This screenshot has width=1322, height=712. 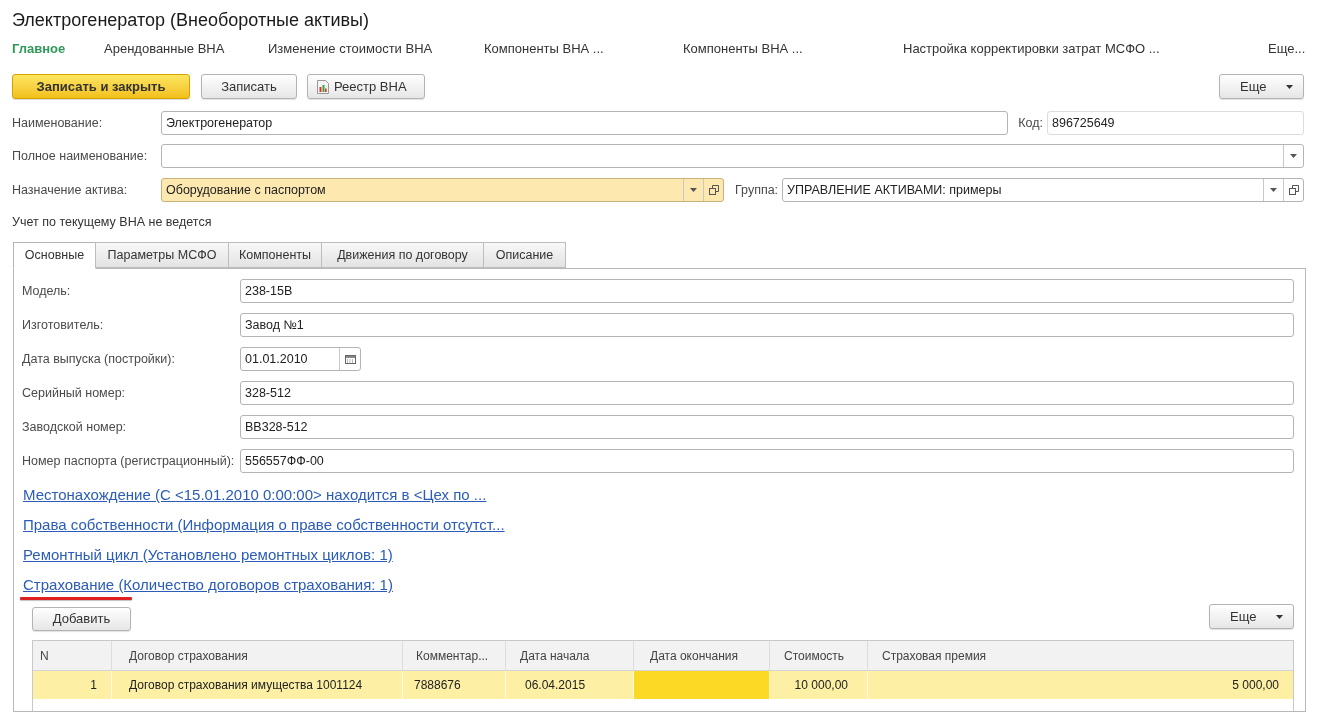 What do you see at coordinates (402, 255) in the screenshot?
I see `tab: Движения по договору` at bounding box center [402, 255].